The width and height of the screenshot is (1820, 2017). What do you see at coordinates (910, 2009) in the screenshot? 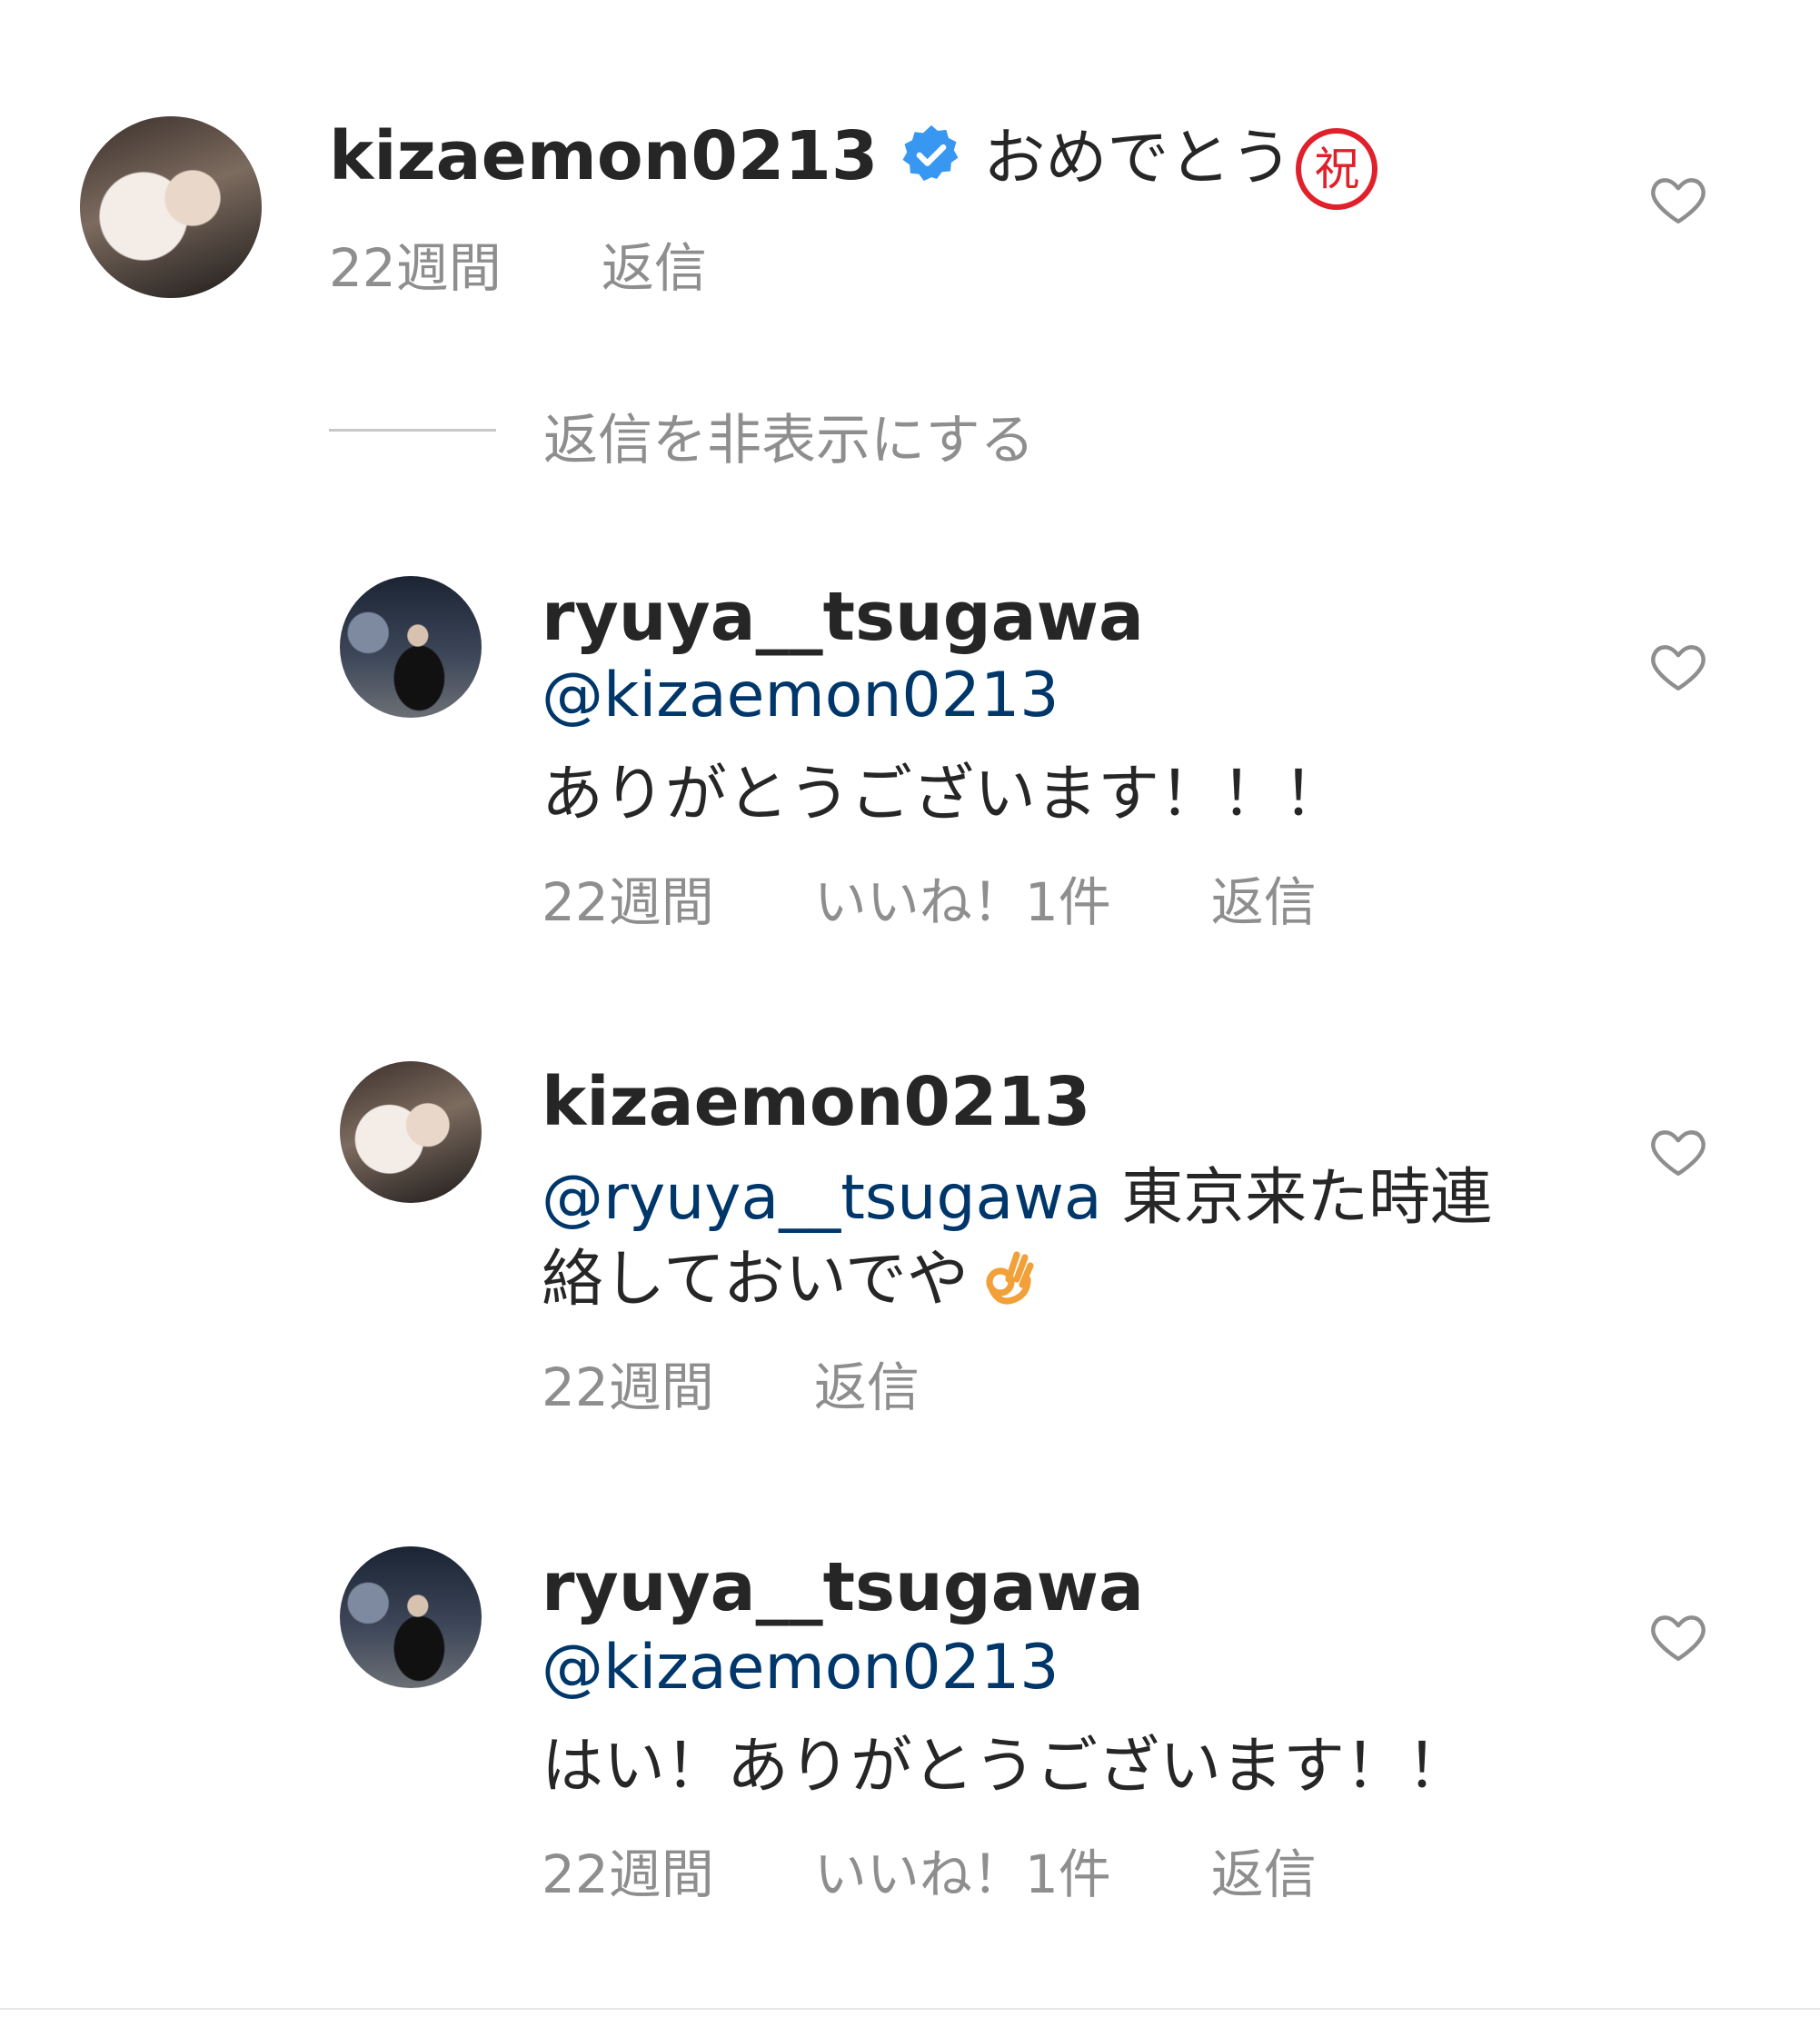
I see `bottom-divider` at bounding box center [910, 2009].